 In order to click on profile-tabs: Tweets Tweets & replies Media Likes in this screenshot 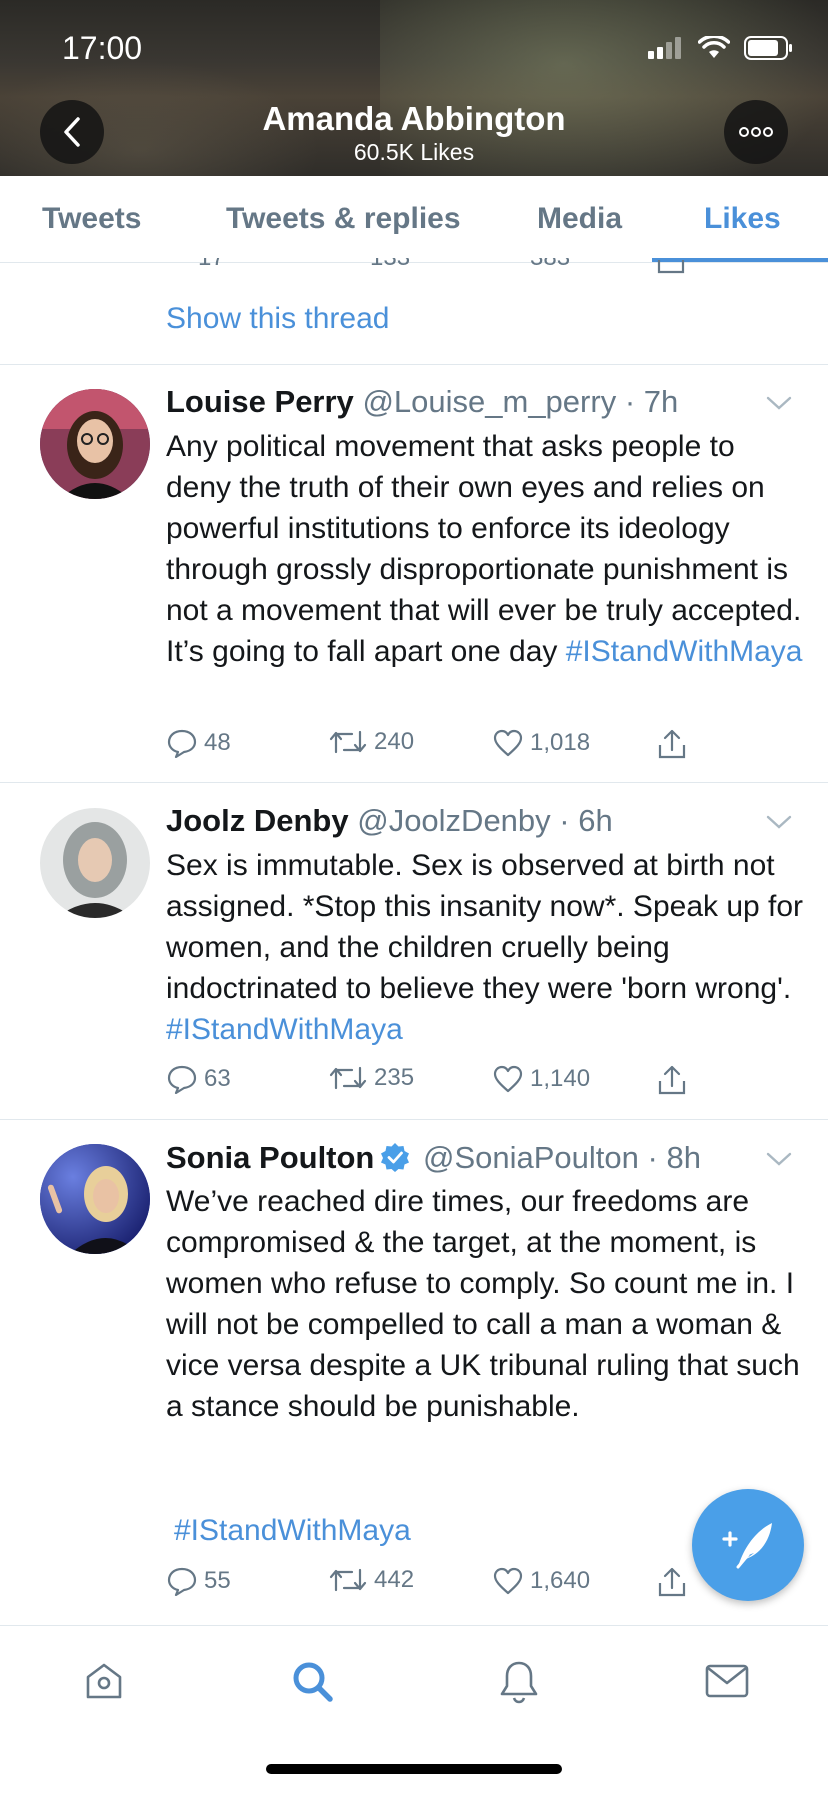, I will do `click(414, 219)`.